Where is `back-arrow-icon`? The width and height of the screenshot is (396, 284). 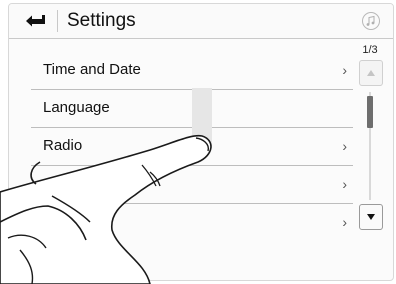 back-arrow-icon is located at coordinates (35, 21).